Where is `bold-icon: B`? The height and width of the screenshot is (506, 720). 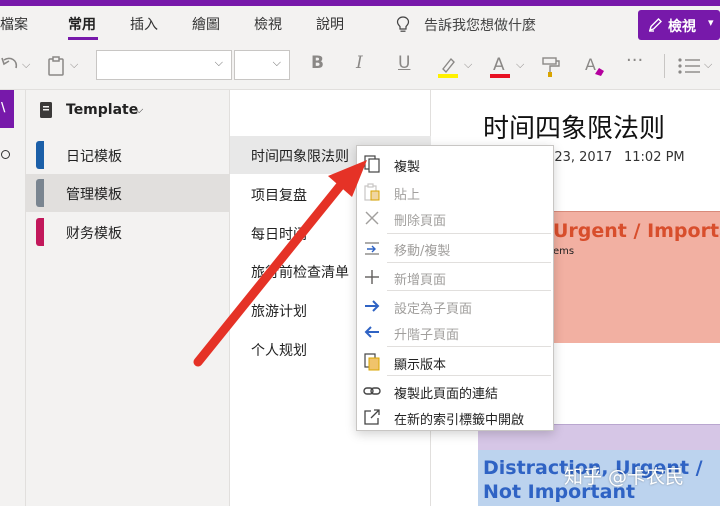 bold-icon: B is located at coordinates (317, 65).